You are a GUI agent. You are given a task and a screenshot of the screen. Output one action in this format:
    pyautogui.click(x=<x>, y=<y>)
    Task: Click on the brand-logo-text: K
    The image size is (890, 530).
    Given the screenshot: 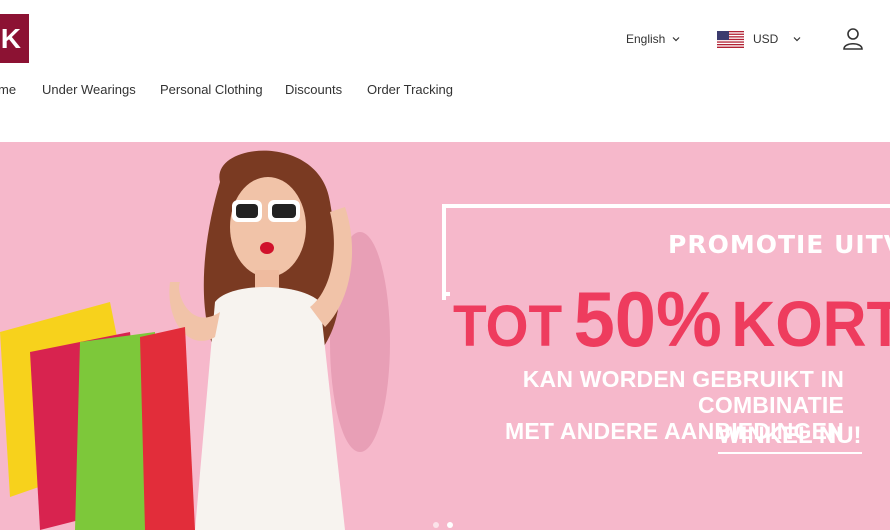 What is the action you would take?
    pyautogui.click(x=10, y=38)
    